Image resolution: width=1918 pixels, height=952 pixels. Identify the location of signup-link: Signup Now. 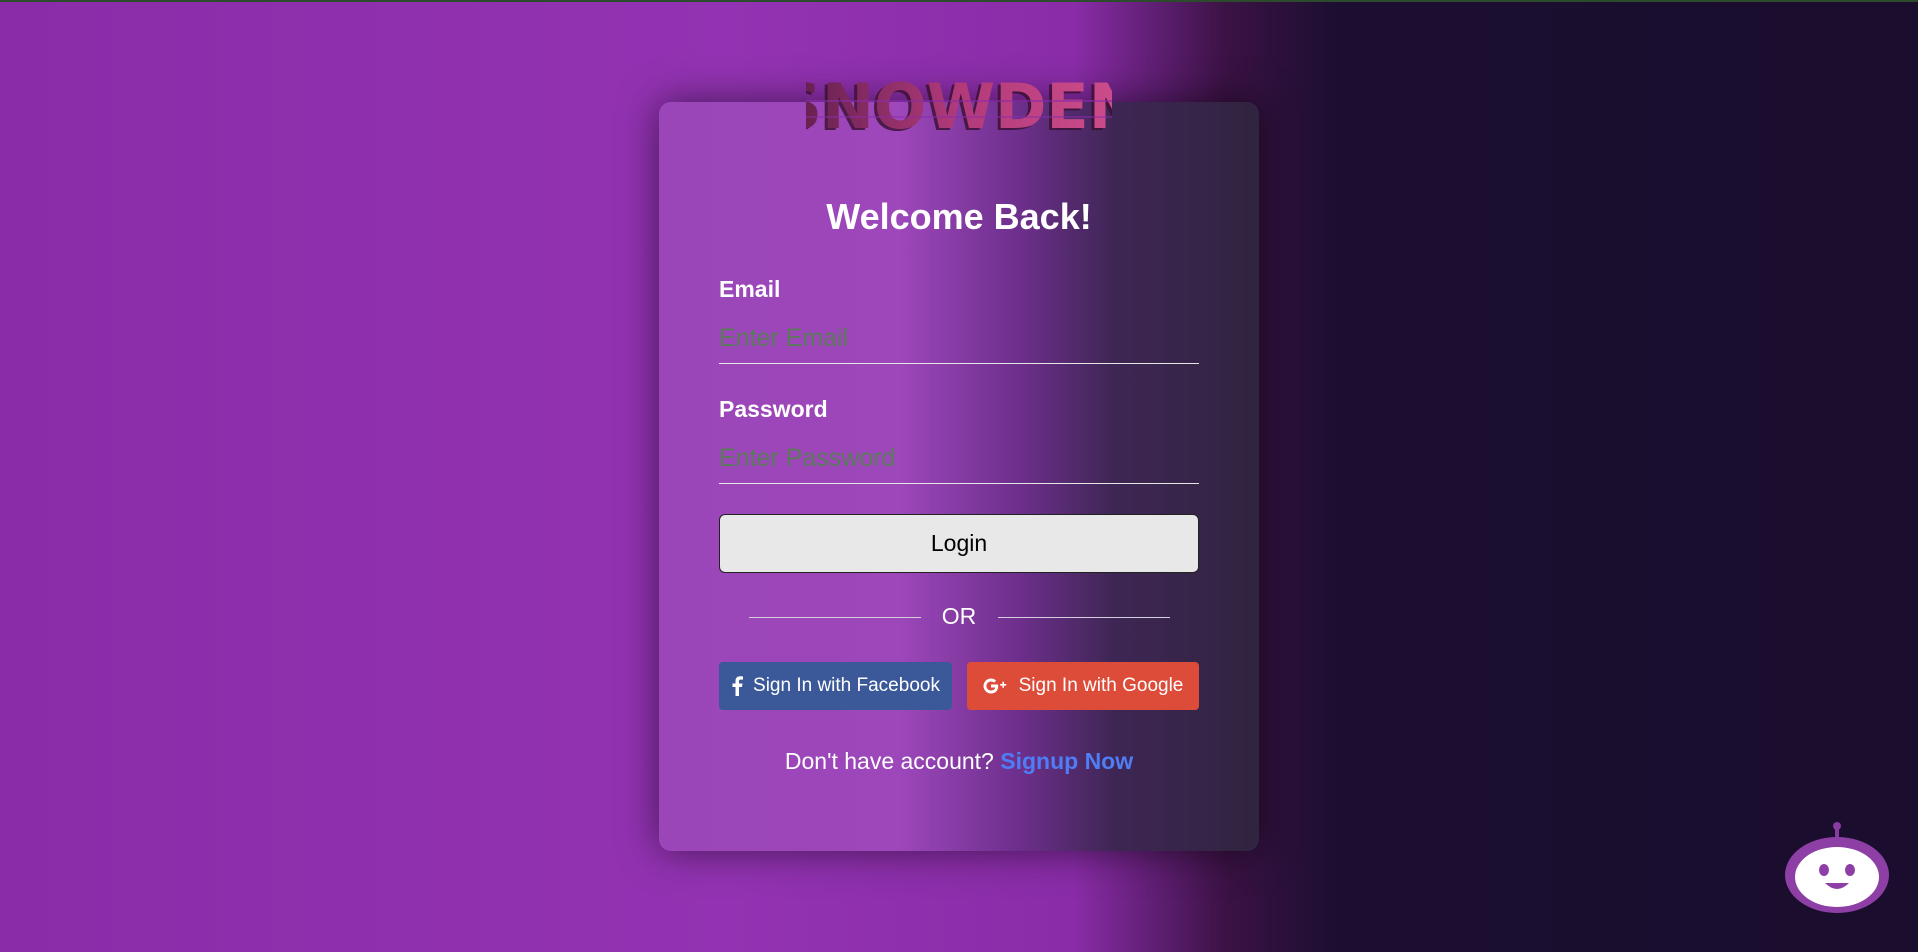
(1066, 761).